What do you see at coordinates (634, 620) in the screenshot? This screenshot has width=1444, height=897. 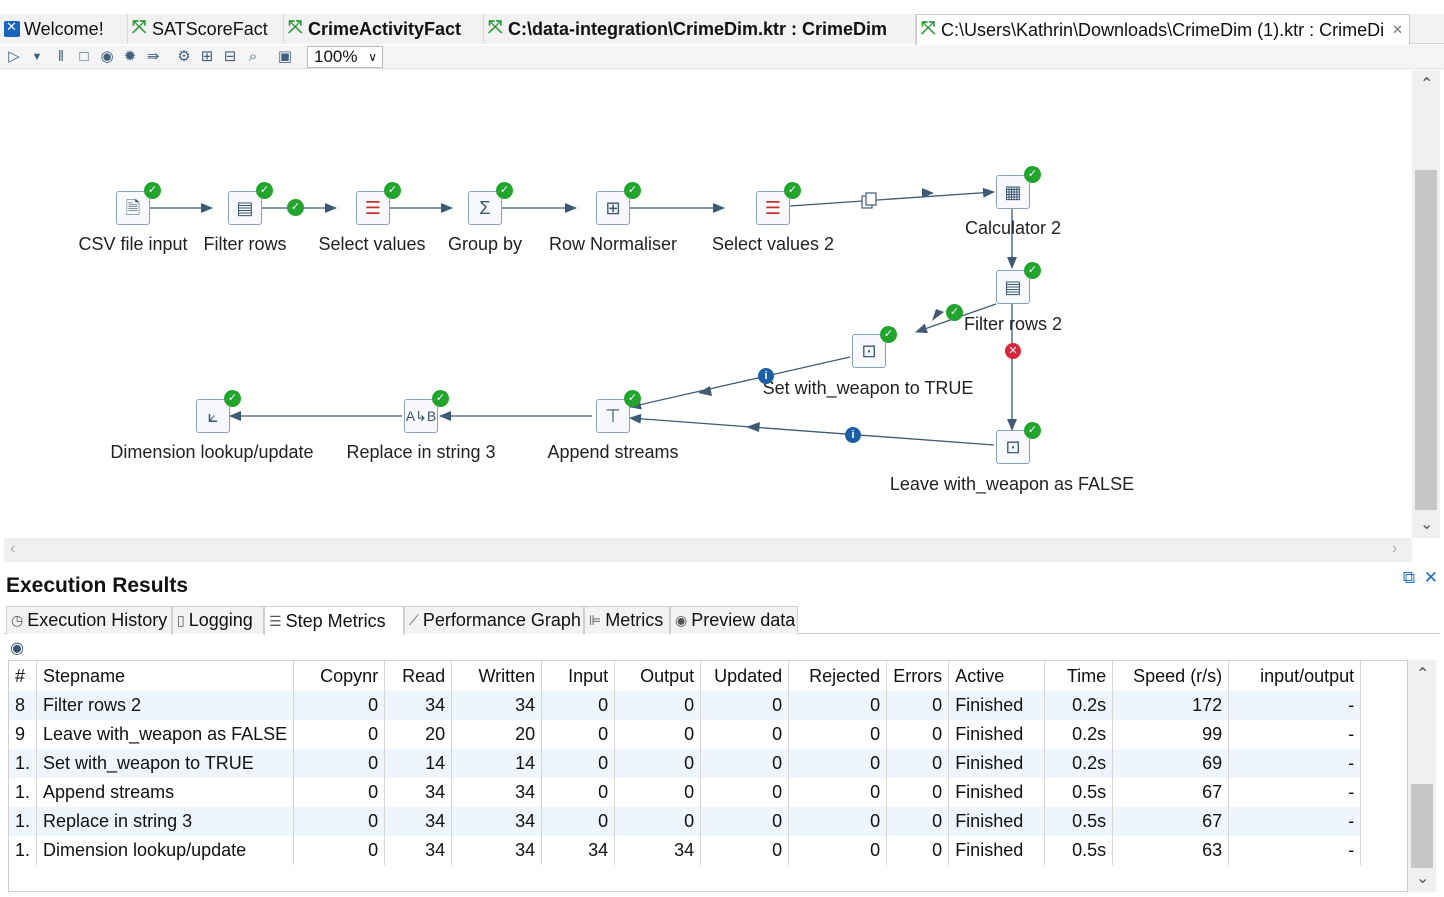 I see `tab-label: Metrics` at bounding box center [634, 620].